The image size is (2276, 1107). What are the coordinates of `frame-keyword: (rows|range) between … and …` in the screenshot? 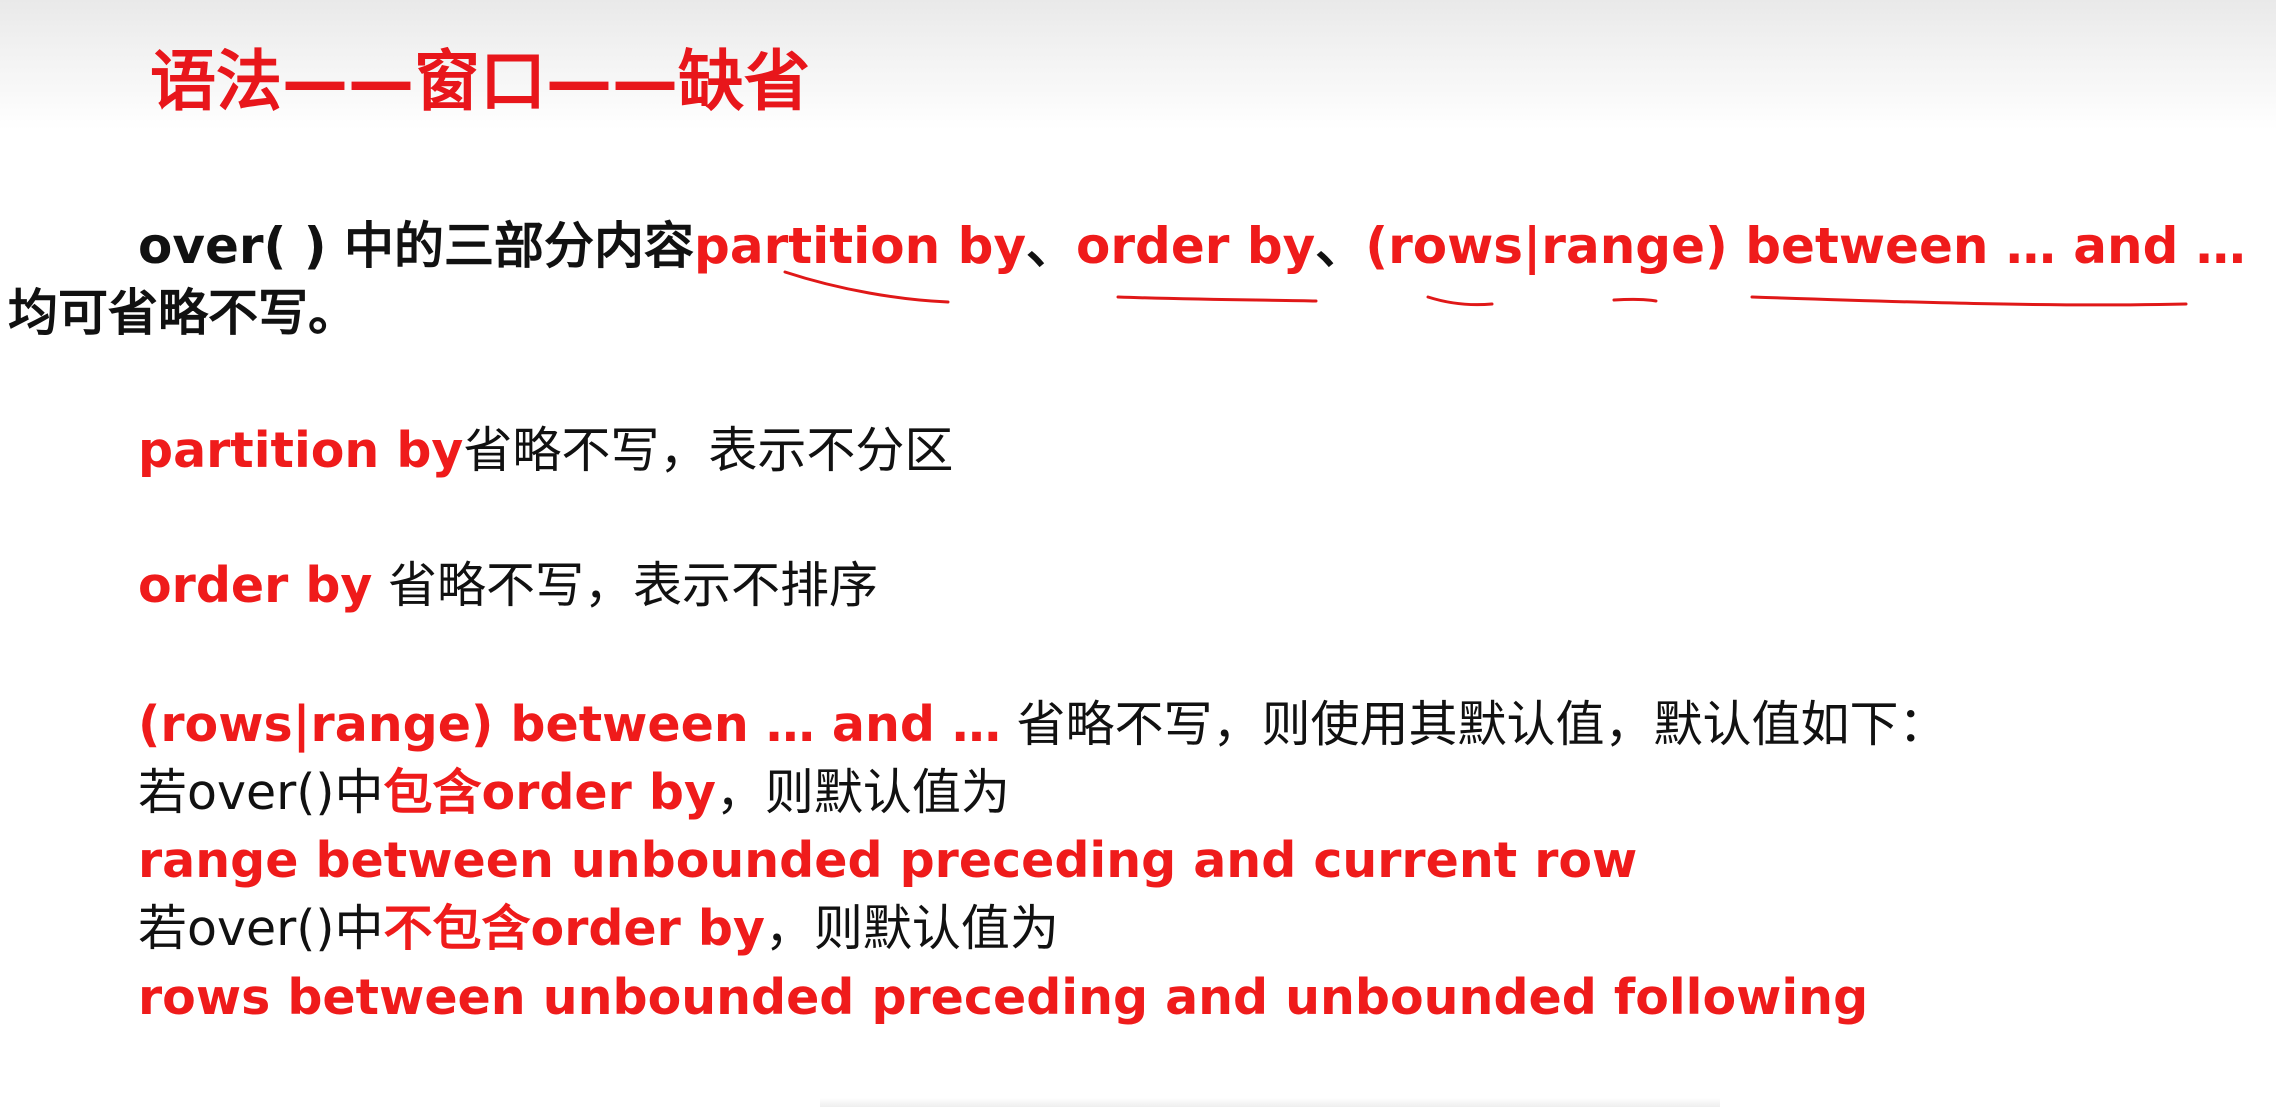 It's located at (569, 724).